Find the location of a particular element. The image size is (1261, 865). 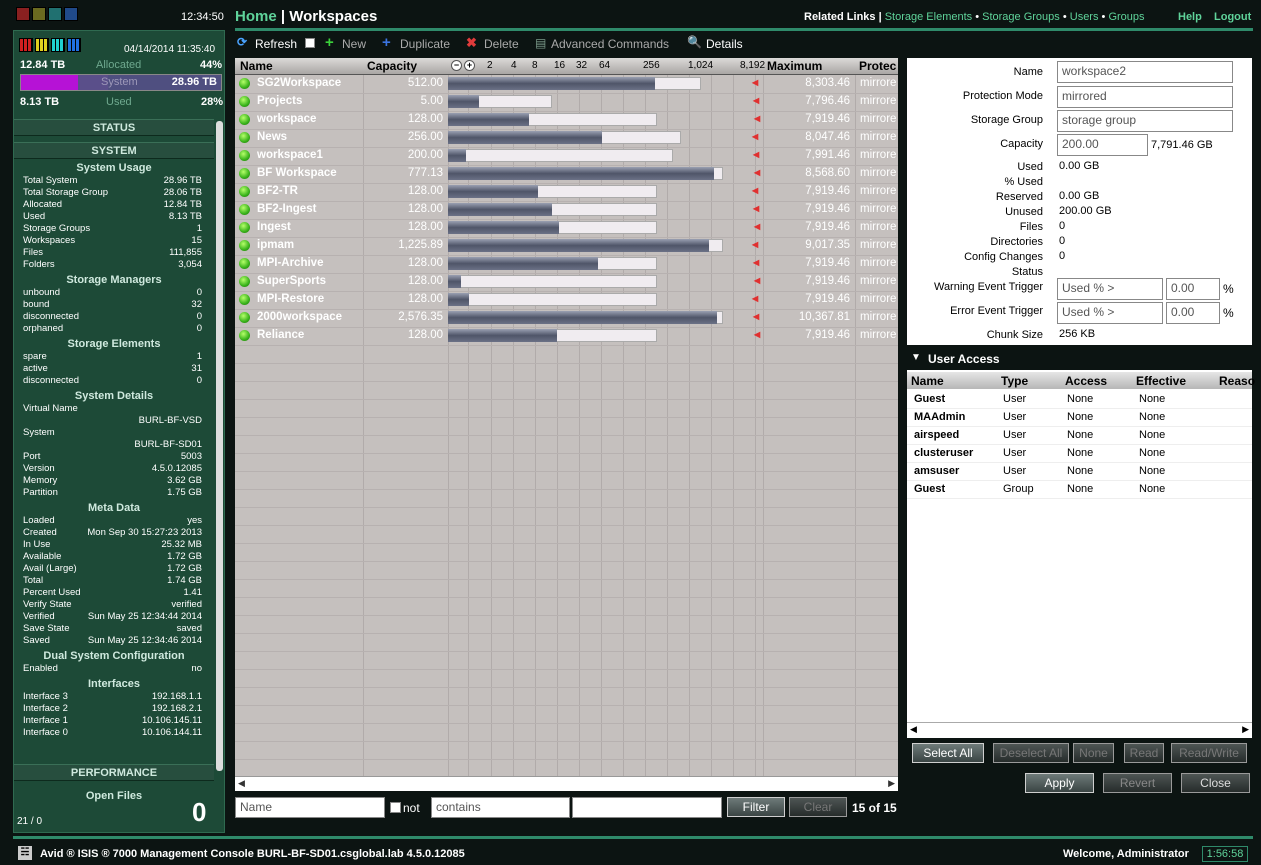

workspace-capacity: 128.00 is located at coordinates (425, 281).